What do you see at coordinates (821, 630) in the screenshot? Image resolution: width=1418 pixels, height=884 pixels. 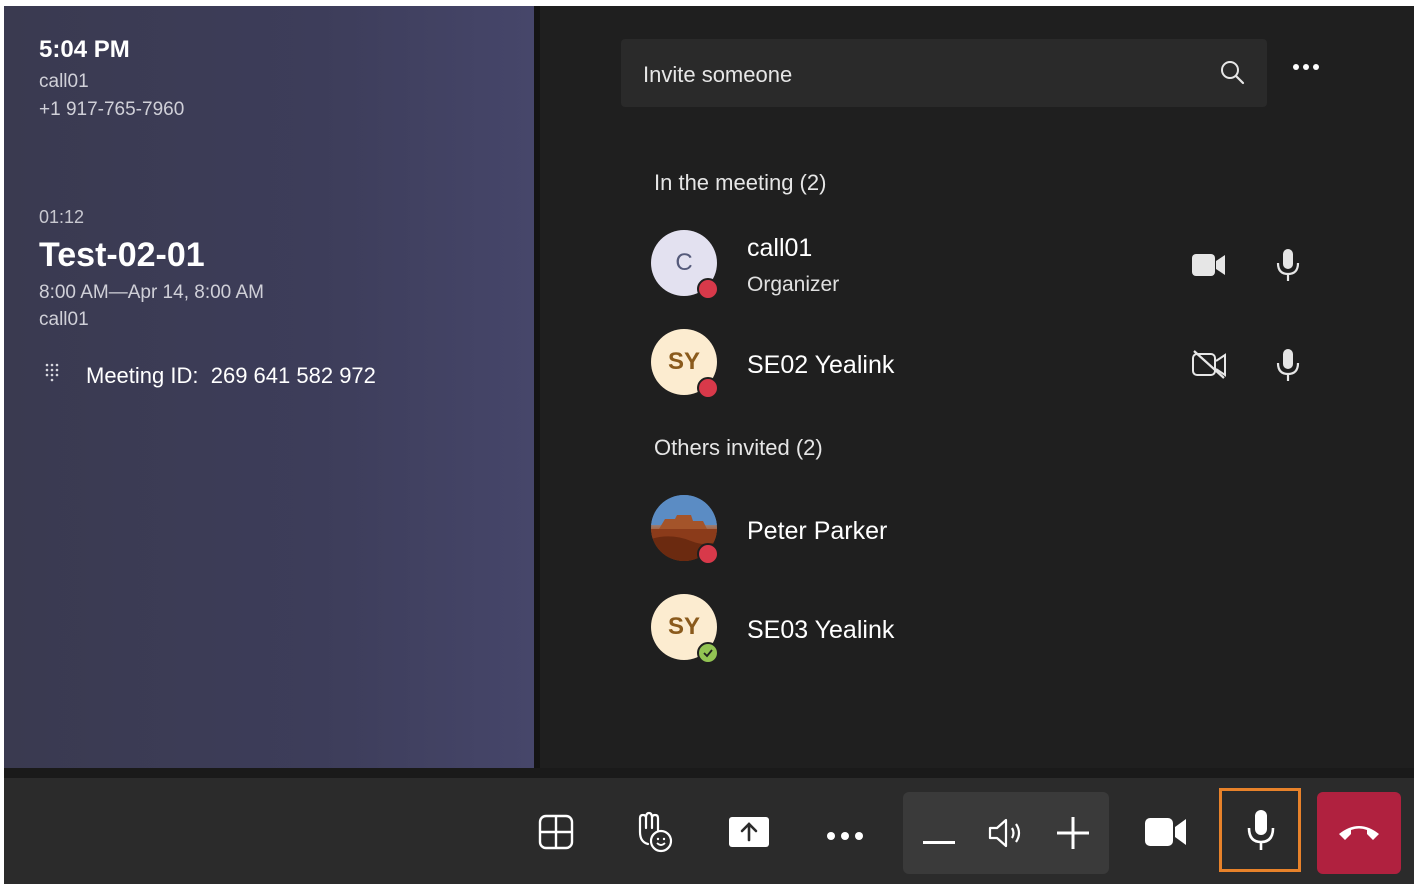 I see `invited-name: SE03 Yealink` at bounding box center [821, 630].